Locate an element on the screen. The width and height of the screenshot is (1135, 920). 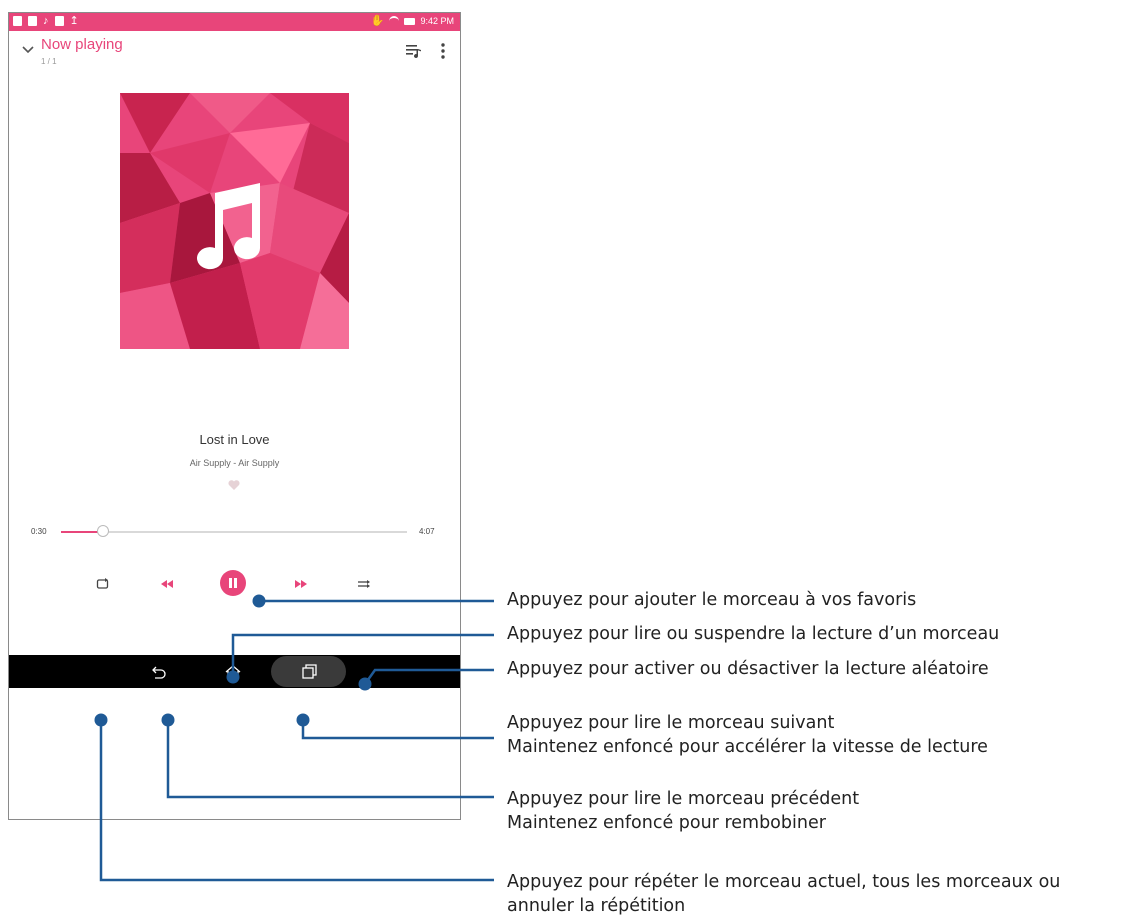
song-artist: Air Supply - Air Supply is located at coordinates (234, 463).